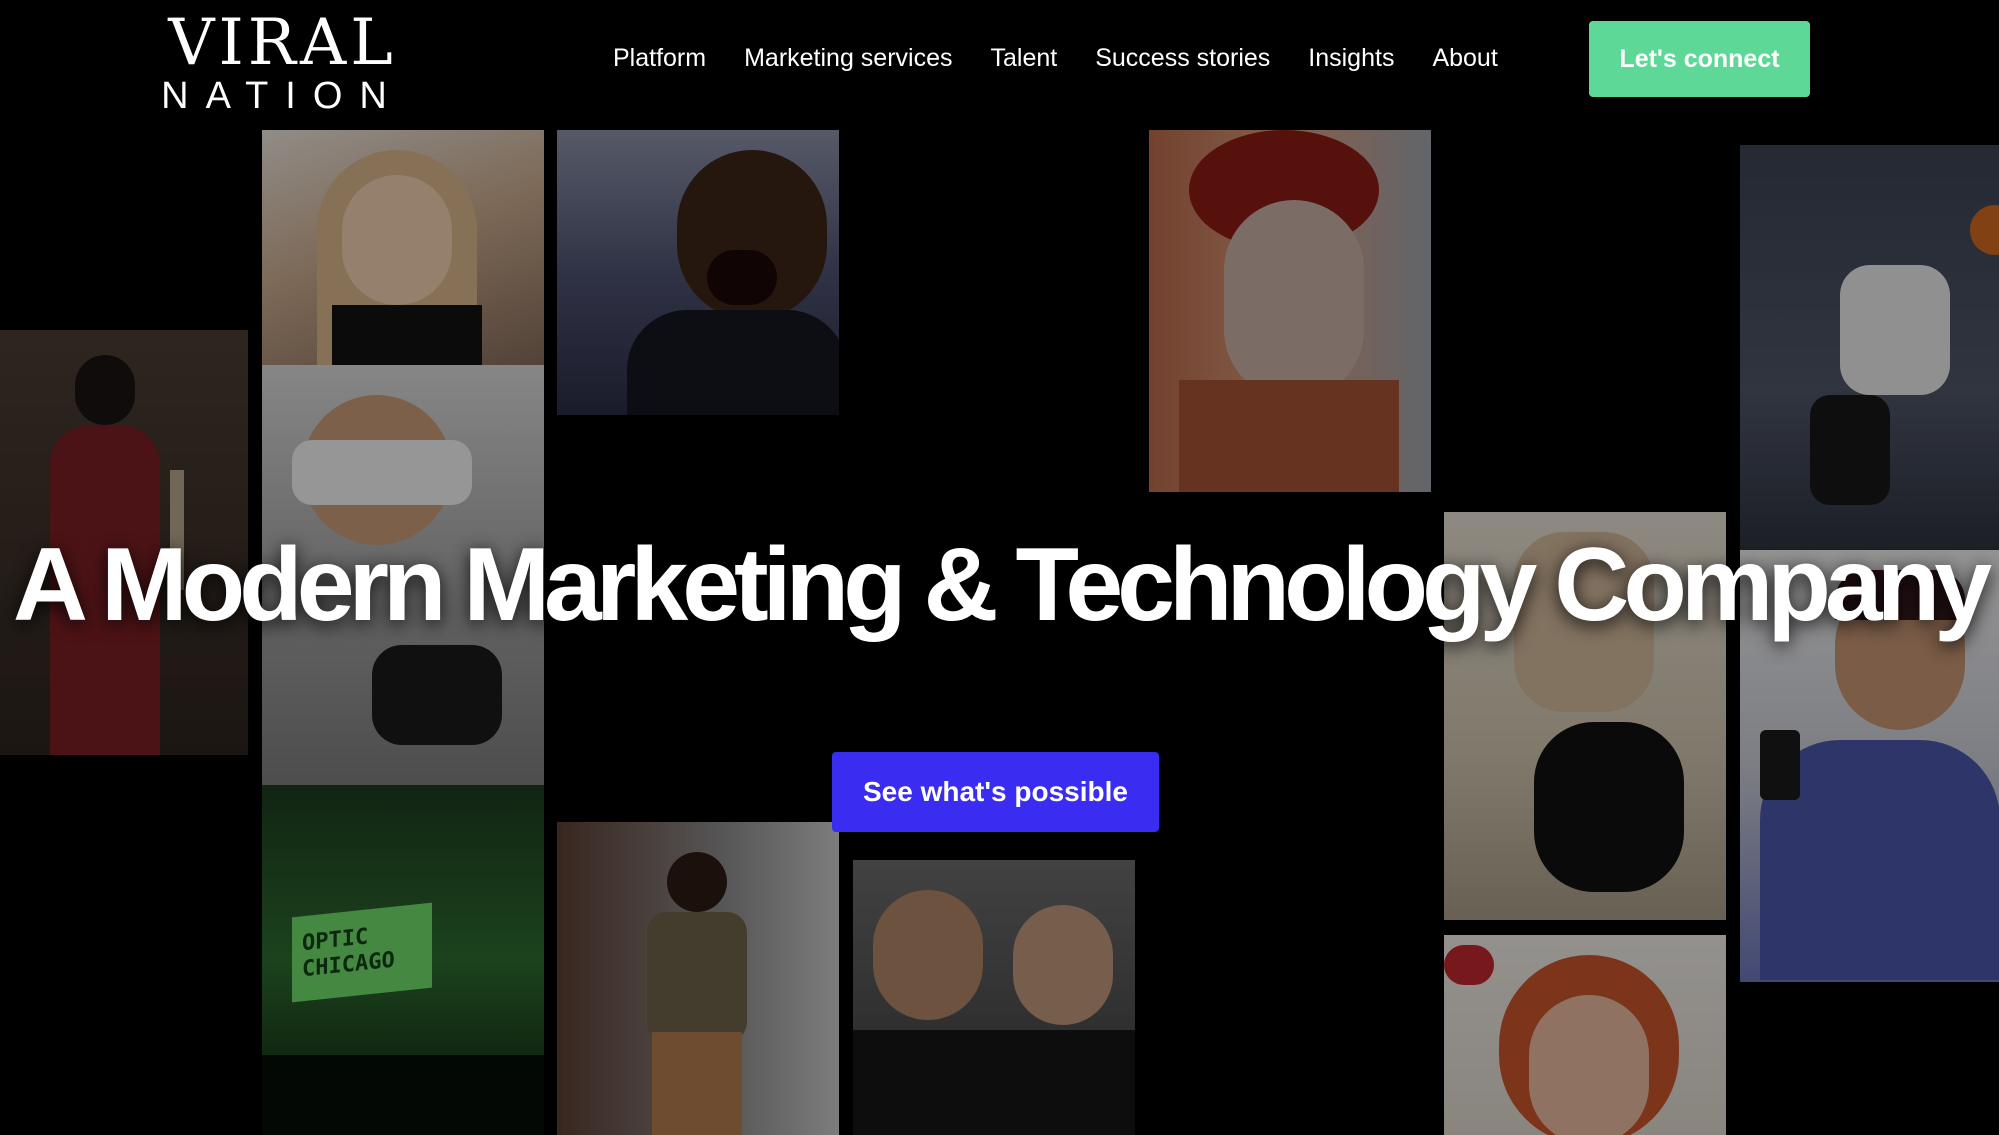  Describe the element at coordinates (698, 978) in the screenshot. I see `collage-photo-street-fashion` at that location.